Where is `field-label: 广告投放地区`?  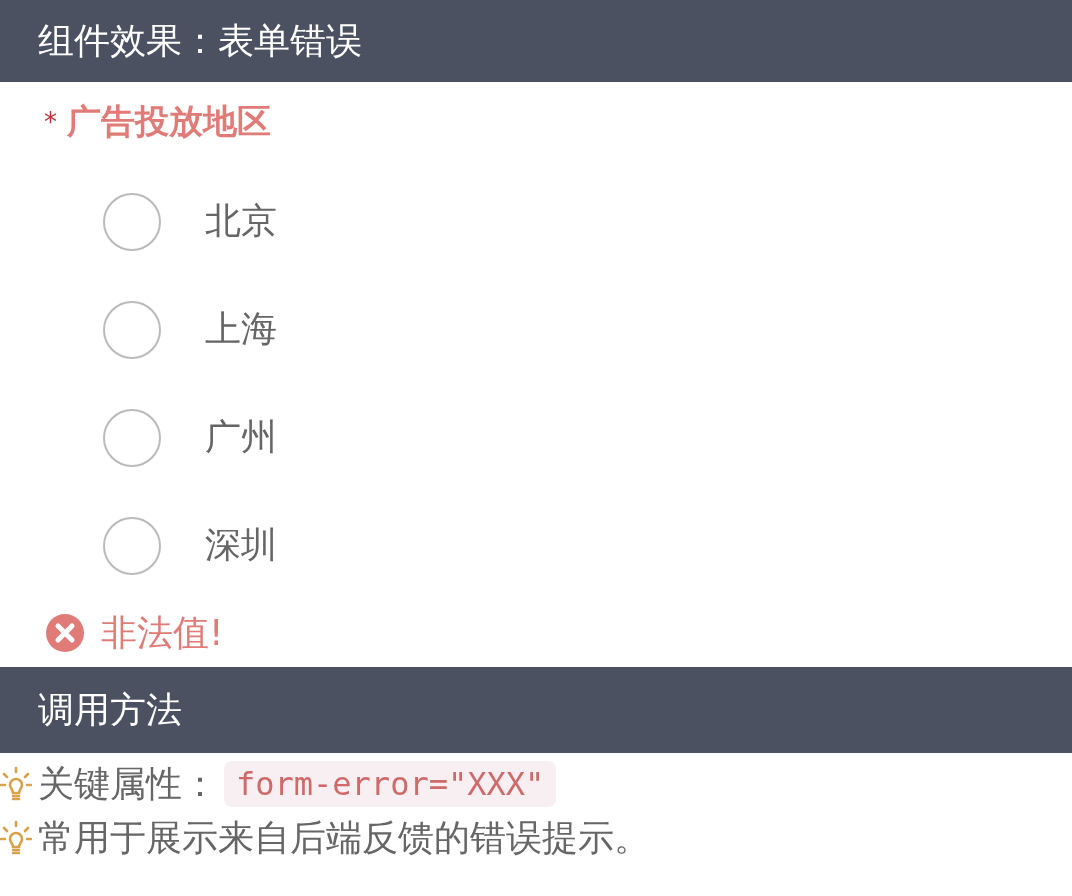
field-label: 广告投放地区 is located at coordinates (169, 121).